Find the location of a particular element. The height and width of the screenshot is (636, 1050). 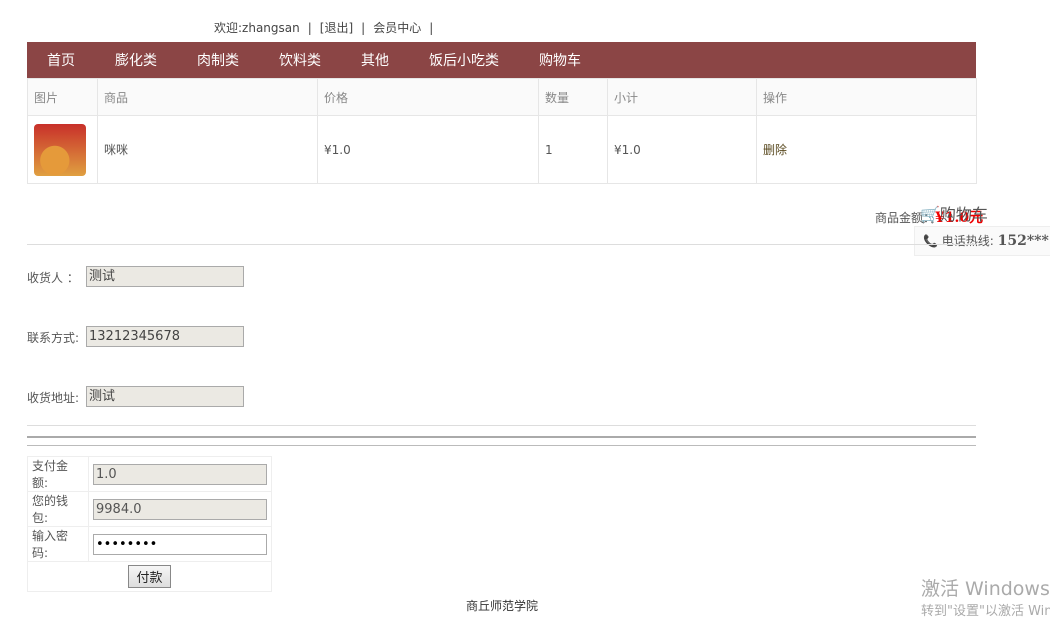

col-image: 图片 is located at coordinates (62, 97).